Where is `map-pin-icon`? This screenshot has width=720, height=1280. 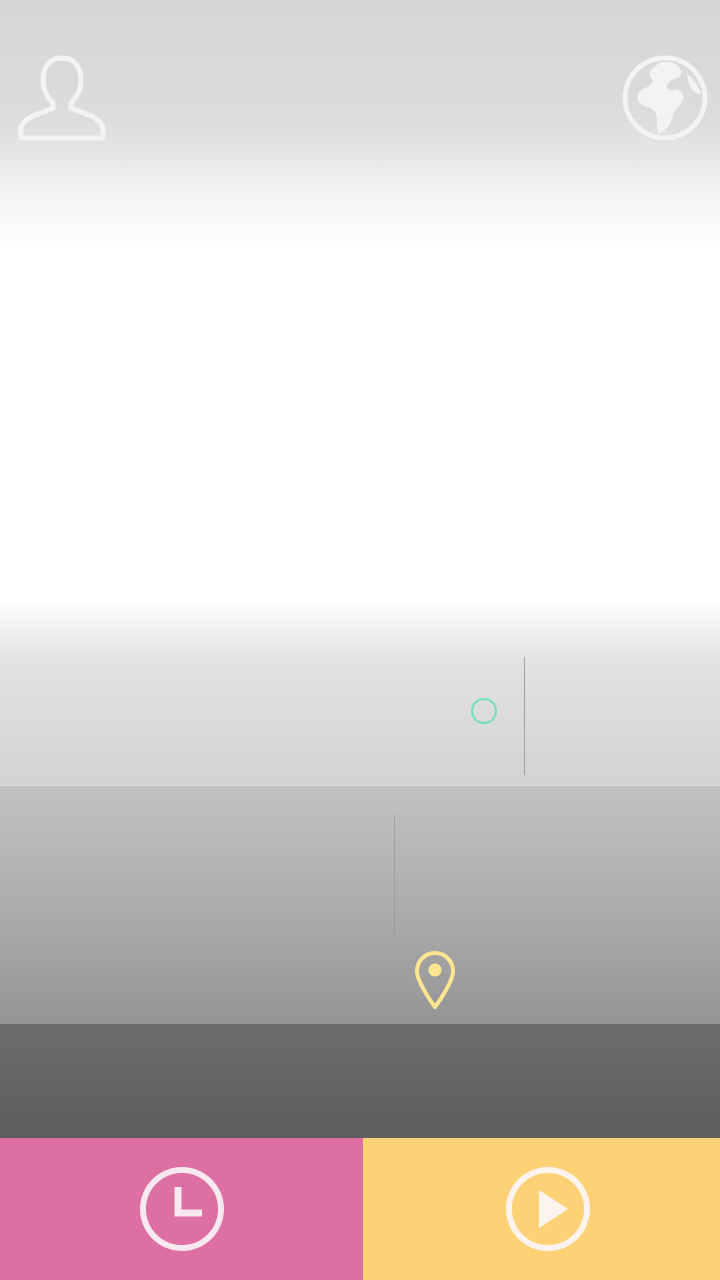 map-pin-icon is located at coordinates (435, 981).